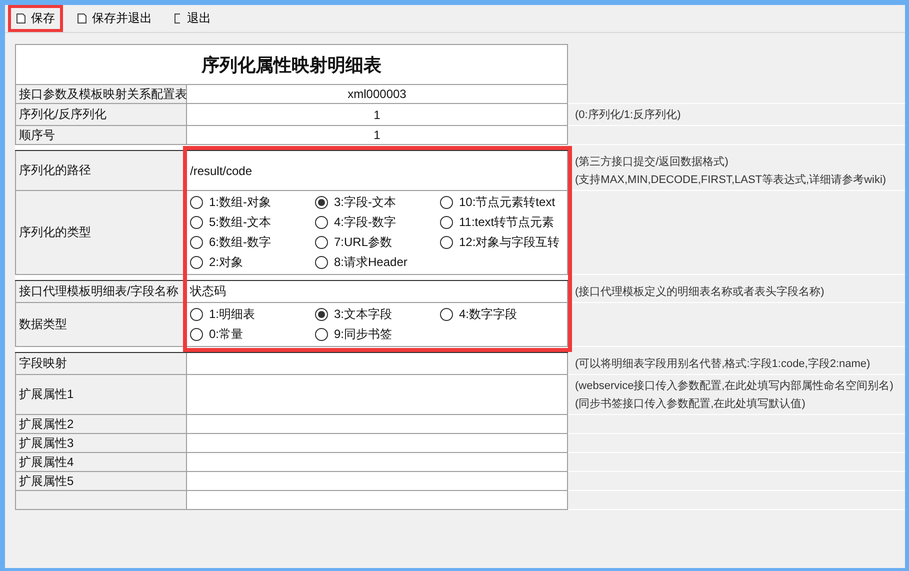 The image size is (909, 571). Describe the element at coordinates (731, 180) in the screenshot. I see `hint-text: (支持MAX,MIN,DECODE,FIRST,LAST等表达式,详细请参考wiki)` at that location.